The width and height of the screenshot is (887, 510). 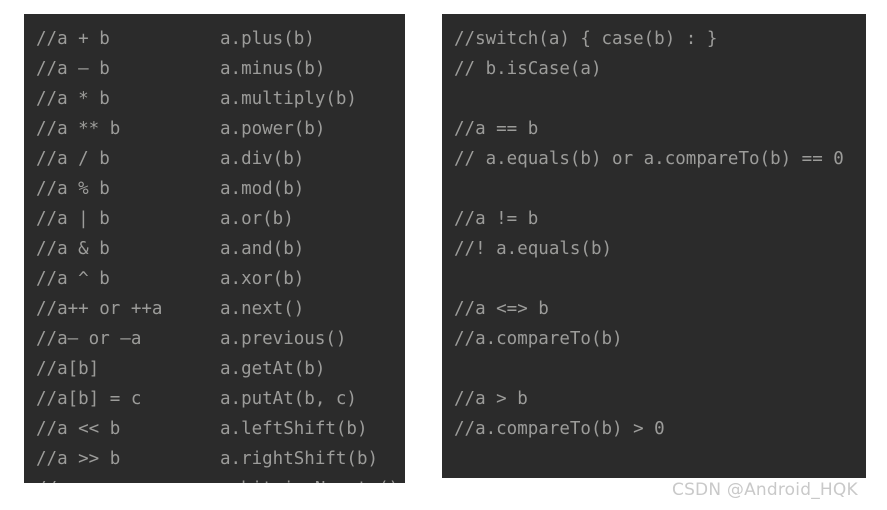 I want to click on method-call: a.minus(b), so click(x=273, y=69).